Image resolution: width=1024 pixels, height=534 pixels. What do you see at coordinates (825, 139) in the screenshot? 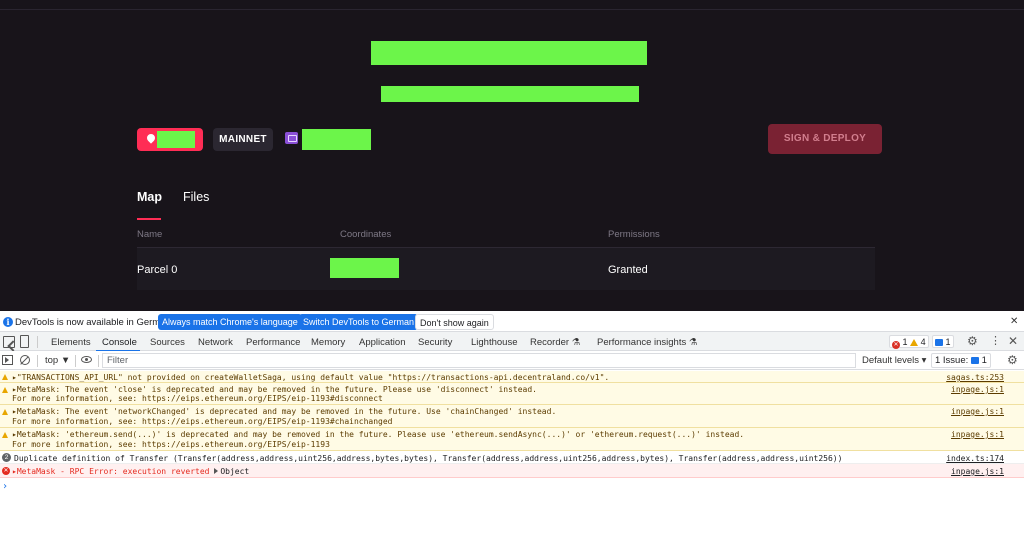
I see `sign-deploy-button: SIGN & DEPLOY` at bounding box center [825, 139].